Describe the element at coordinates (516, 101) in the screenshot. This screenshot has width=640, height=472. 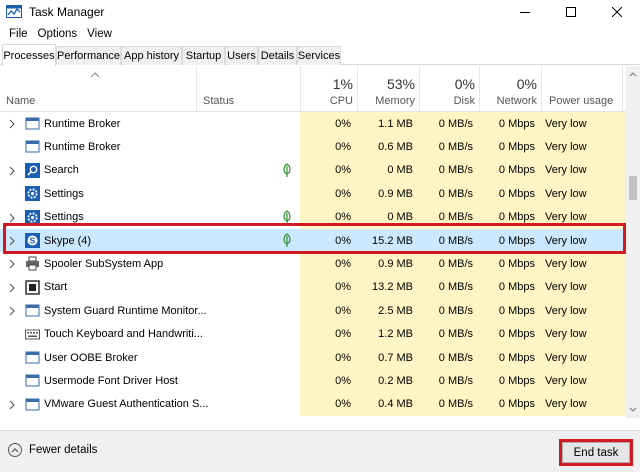
I see `column-network-label: Network` at that location.